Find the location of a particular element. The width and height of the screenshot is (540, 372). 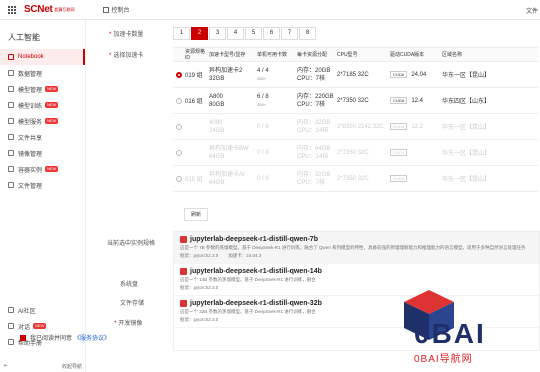

avail-cards: 0 / 8 is located at coordinates (263, 178).